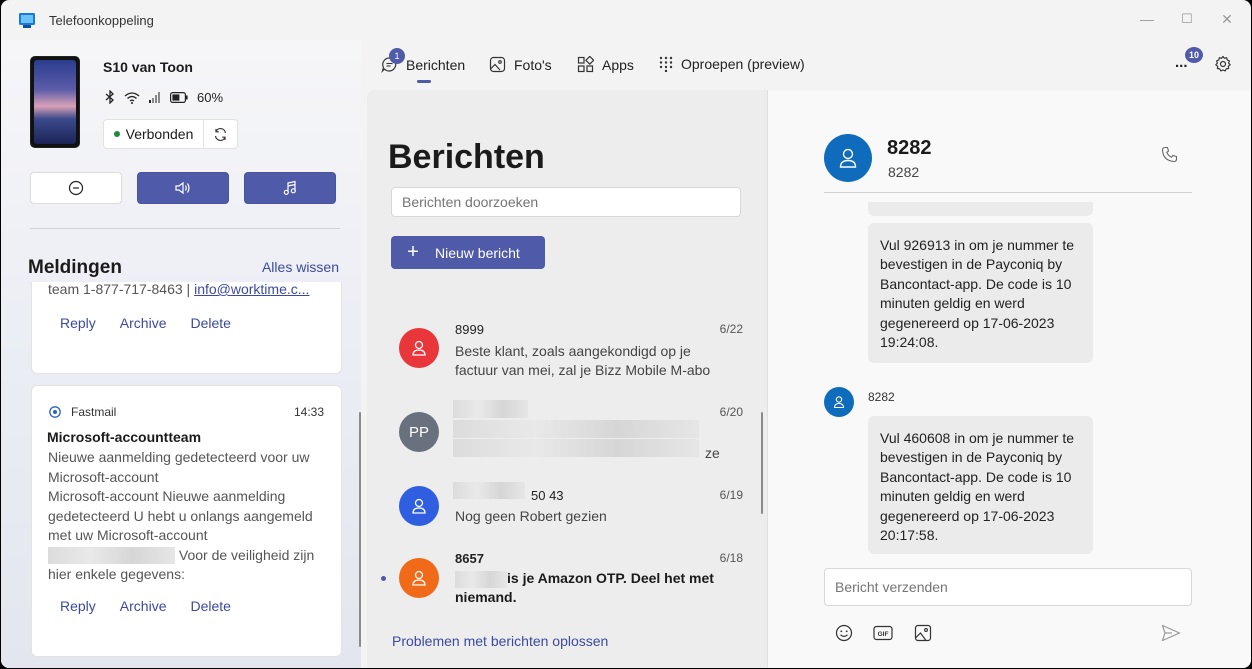  Describe the element at coordinates (179, 97) in the screenshot. I see `battery-icon` at that location.